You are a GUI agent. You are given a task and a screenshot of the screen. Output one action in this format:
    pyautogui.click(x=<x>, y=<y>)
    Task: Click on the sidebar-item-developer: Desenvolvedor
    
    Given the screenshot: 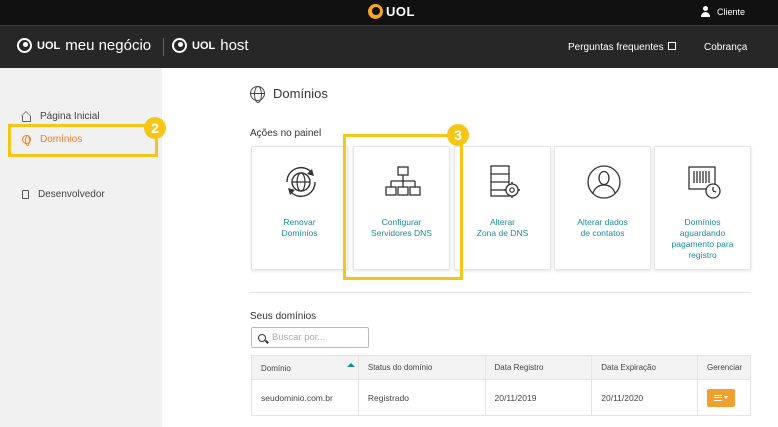 What is the action you would take?
    pyautogui.click(x=63, y=194)
    